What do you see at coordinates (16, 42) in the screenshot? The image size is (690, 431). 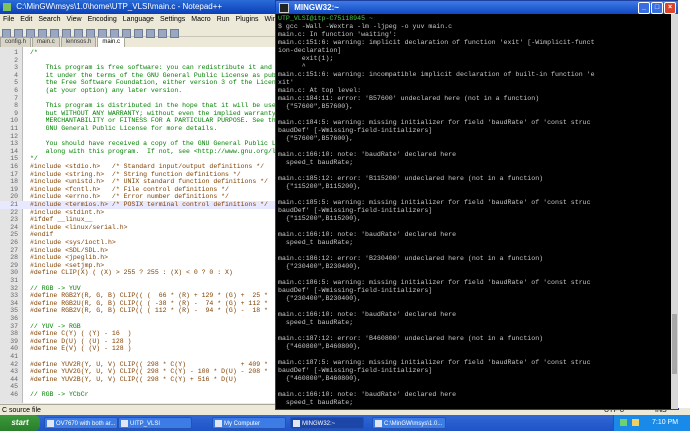 I see `tab-0: config.h` at bounding box center [16, 42].